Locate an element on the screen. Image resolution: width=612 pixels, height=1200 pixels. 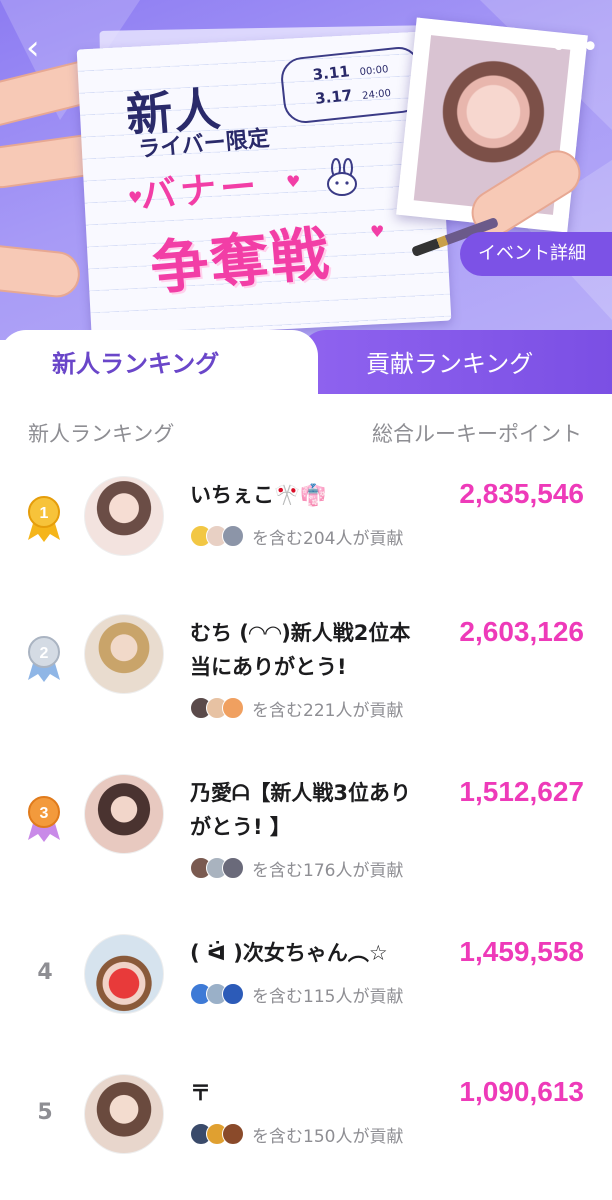
ranking-row-5: 5 〒 1,090,613 を含む150人が貢献 is located at coordinates (306, 1127).